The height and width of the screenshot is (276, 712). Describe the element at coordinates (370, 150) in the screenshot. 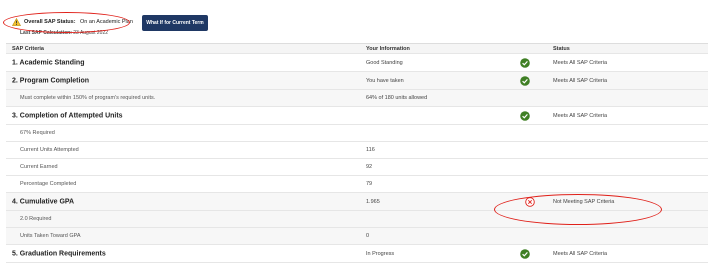

I see `info-value: 116` at that location.